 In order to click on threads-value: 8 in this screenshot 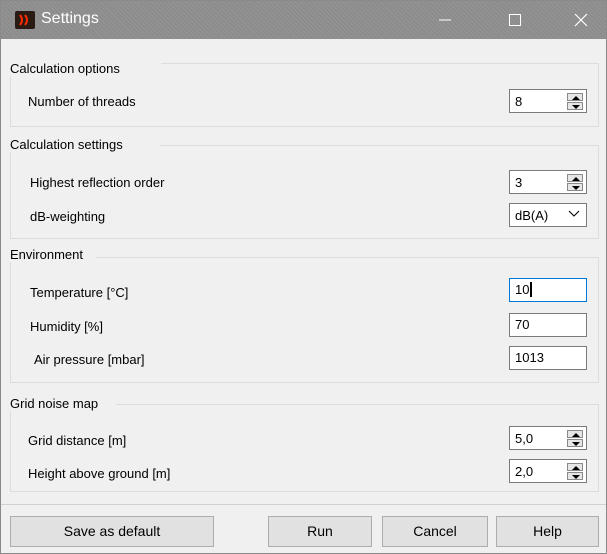, I will do `click(519, 101)`.